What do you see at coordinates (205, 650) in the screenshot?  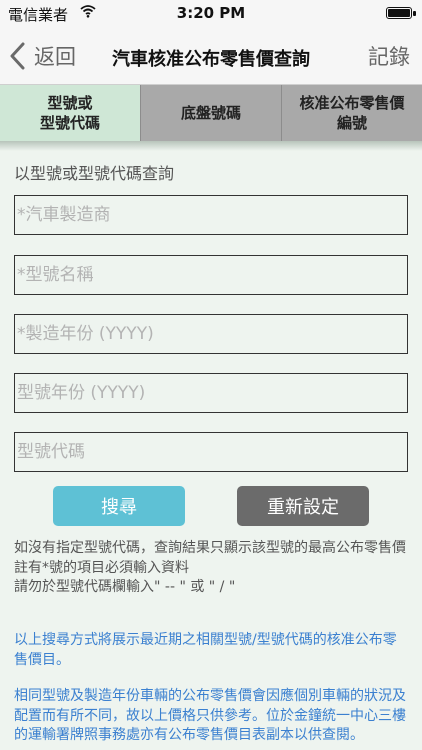 I see `search-info-text: 以上搜尋方式將展示最近期之相關型號/型號代碼的核准公布零售價目。` at bounding box center [205, 650].